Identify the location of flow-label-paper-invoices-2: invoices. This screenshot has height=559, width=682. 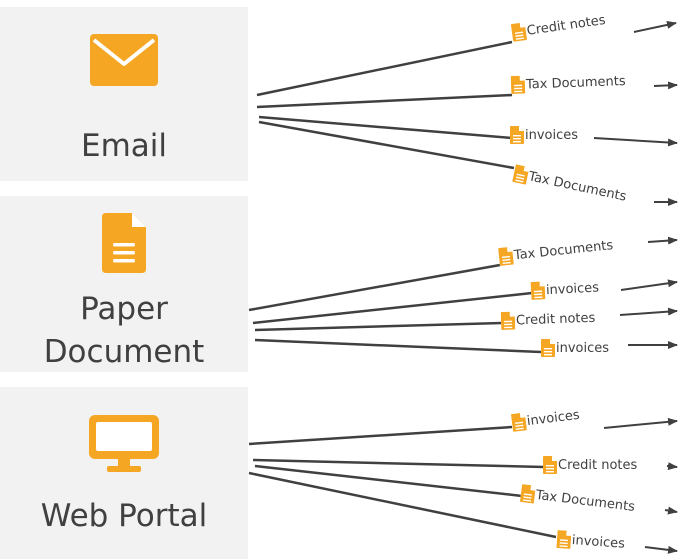
(575, 348).